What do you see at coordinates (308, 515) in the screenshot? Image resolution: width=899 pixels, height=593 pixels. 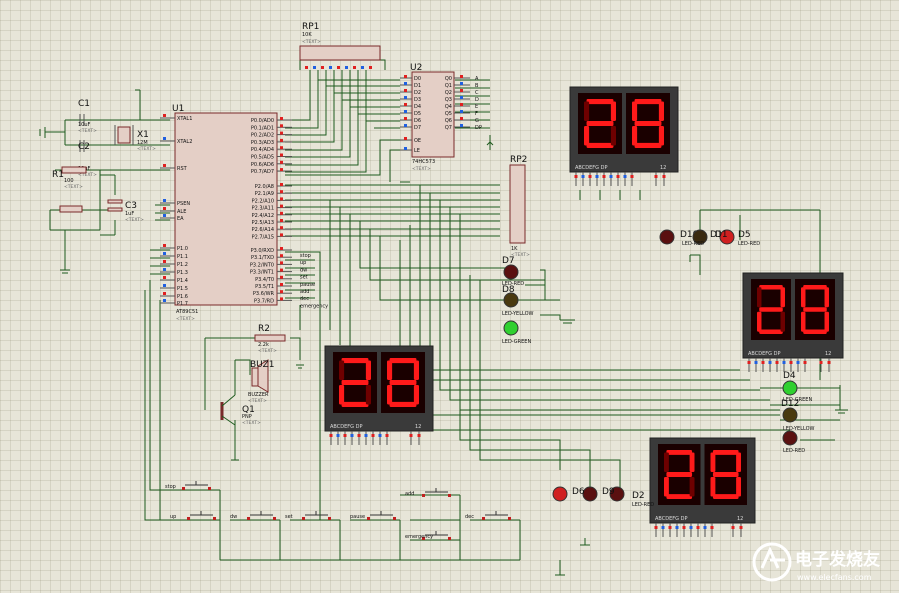 I see `push-button-set: set` at bounding box center [308, 515].